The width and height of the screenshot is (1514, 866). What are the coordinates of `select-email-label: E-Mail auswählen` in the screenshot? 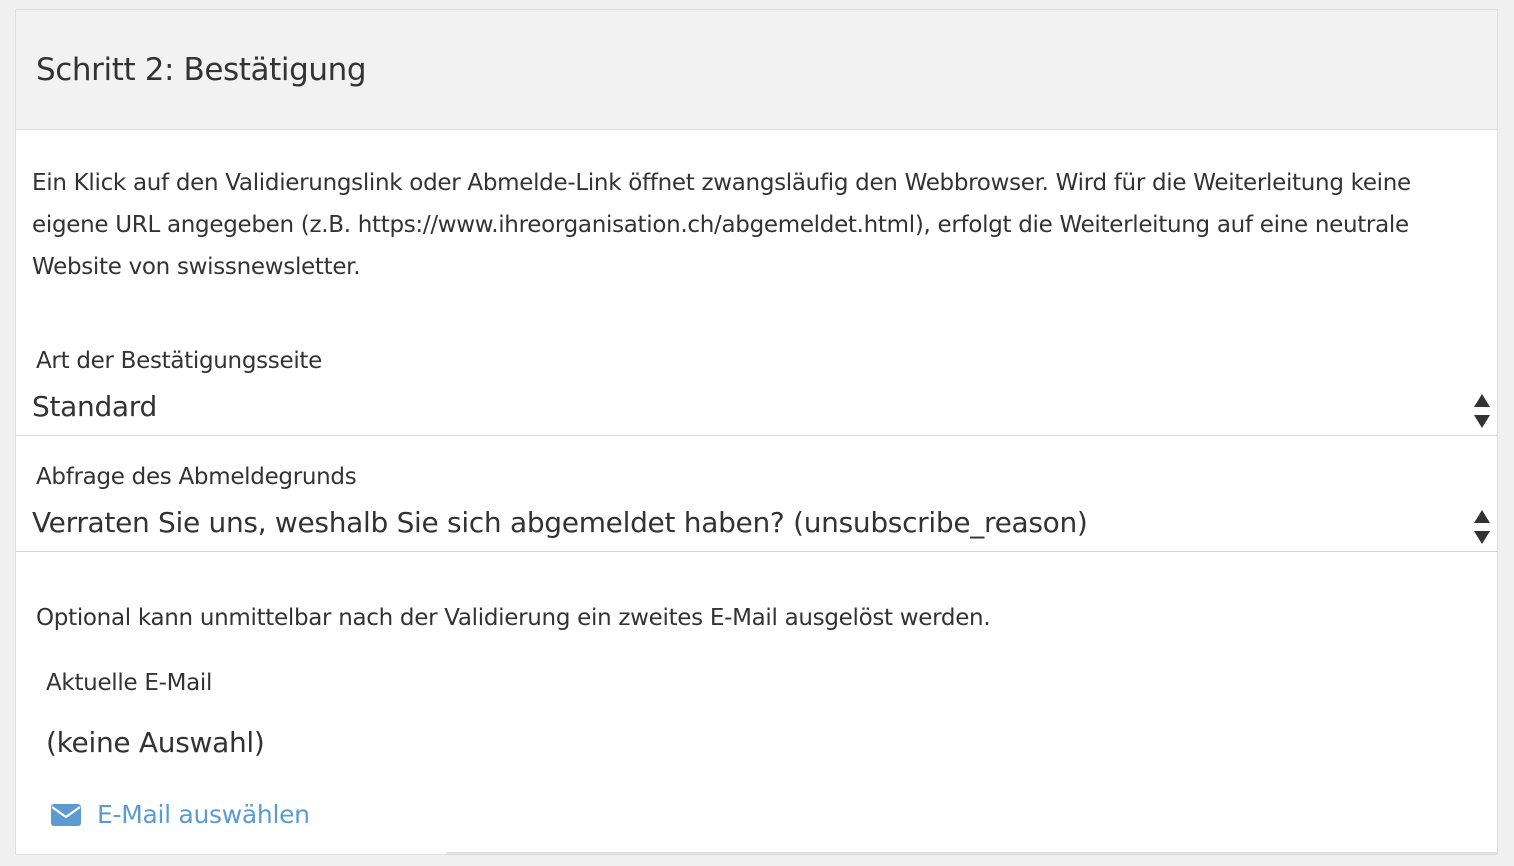 It's located at (203, 814).